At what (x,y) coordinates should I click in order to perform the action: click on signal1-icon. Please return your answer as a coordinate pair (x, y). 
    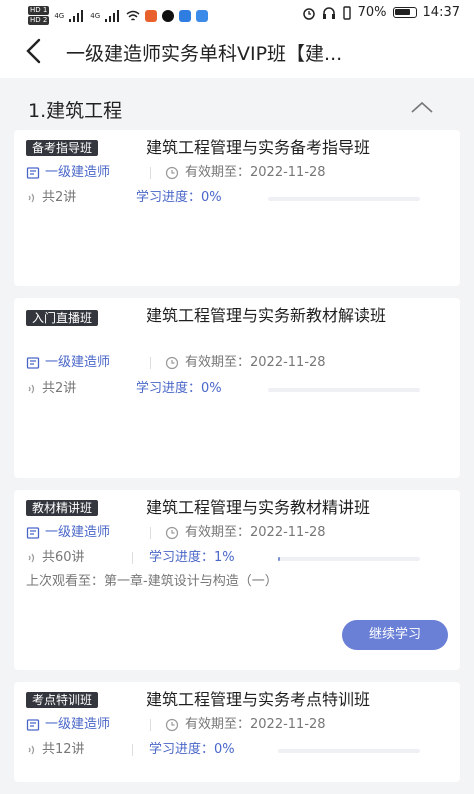
    Looking at the image, I should click on (77, 15).